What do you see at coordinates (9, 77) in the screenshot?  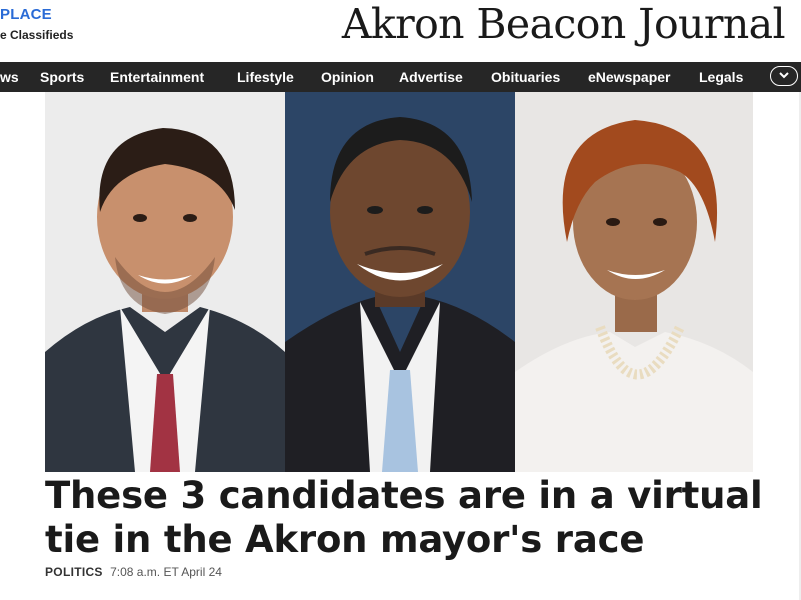 I see `nav-item-news: ws` at bounding box center [9, 77].